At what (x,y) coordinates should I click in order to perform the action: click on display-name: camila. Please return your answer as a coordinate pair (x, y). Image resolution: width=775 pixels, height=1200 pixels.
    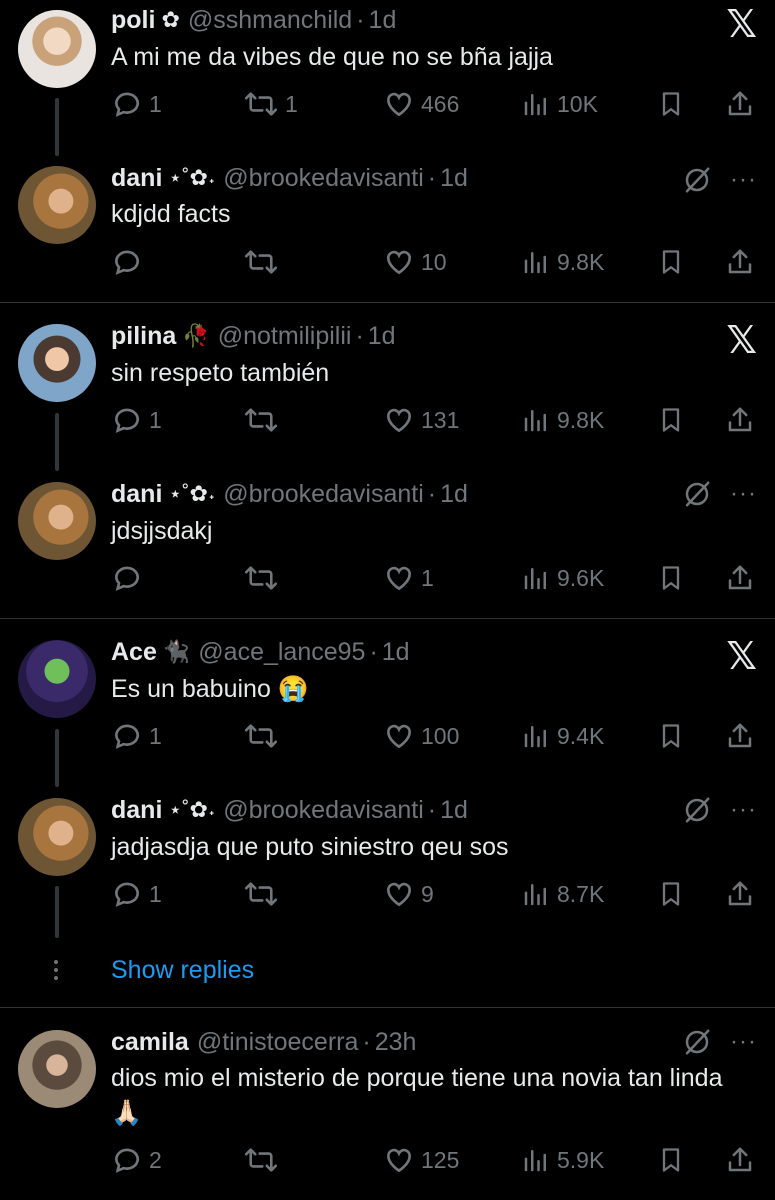
    Looking at the image, I should click on (150, 1042).